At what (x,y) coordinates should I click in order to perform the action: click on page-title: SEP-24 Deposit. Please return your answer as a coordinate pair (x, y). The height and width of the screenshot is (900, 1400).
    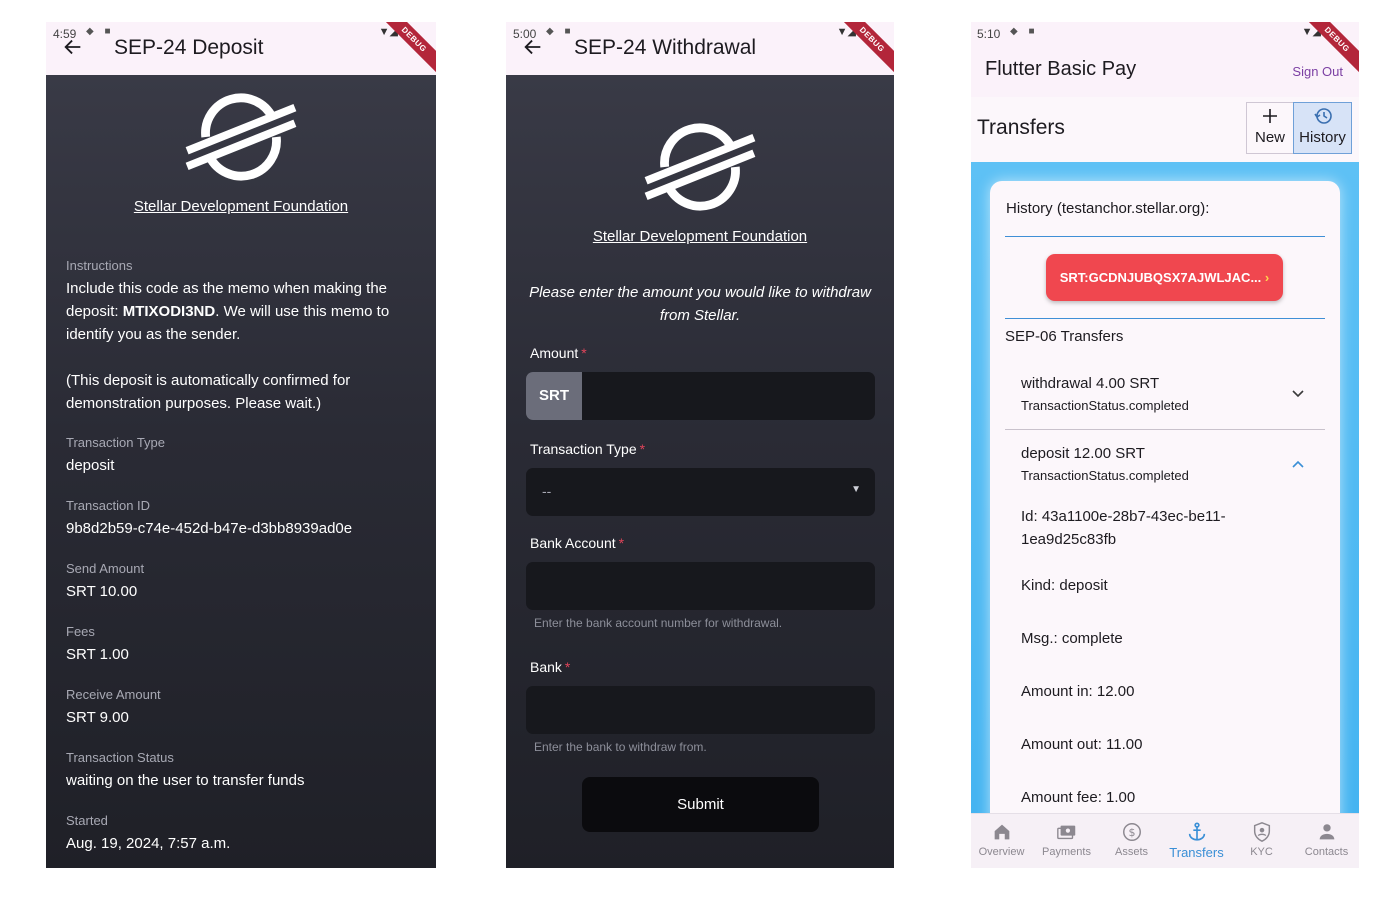
    Looking at the image, I should click on (189, 47).